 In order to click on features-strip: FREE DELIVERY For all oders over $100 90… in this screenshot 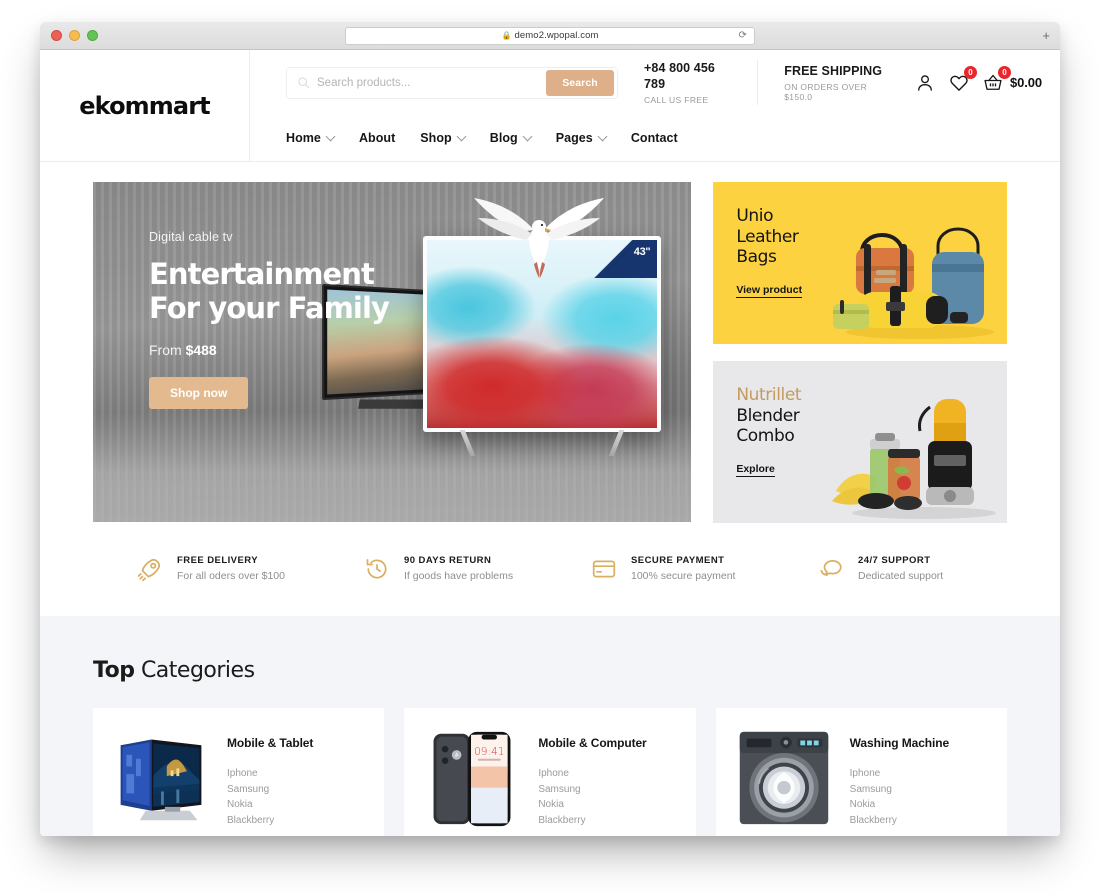, I will do `click(550, 570)`.